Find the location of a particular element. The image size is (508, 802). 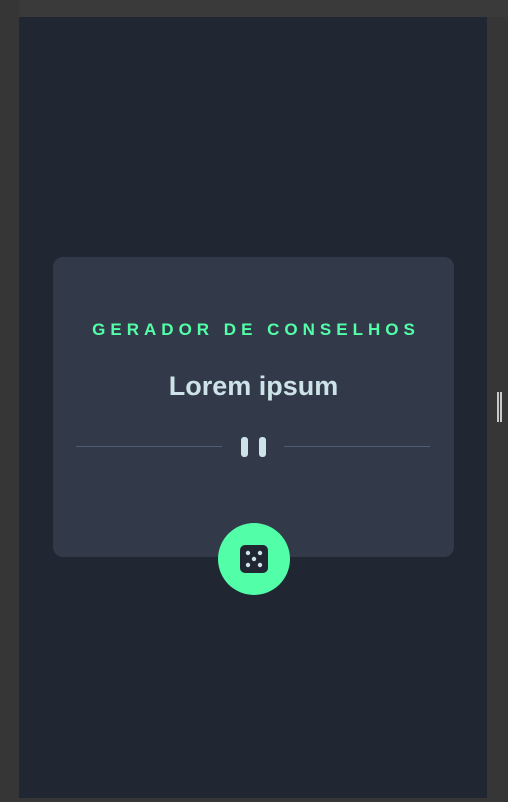

divider-line-right is located at coordinates (357, 446).